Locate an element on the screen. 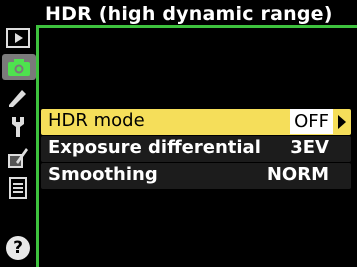 The width and height of the screenshot is (357, 267). menu-divider-vertical is located at coordinates (37, 146).